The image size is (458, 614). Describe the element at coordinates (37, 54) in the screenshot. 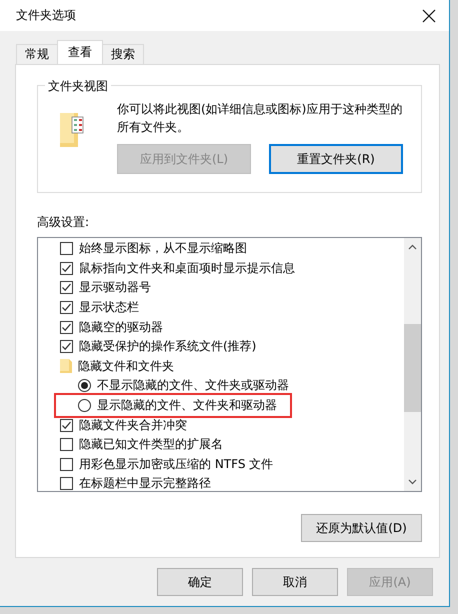

I see `tab: 常规` at that location.